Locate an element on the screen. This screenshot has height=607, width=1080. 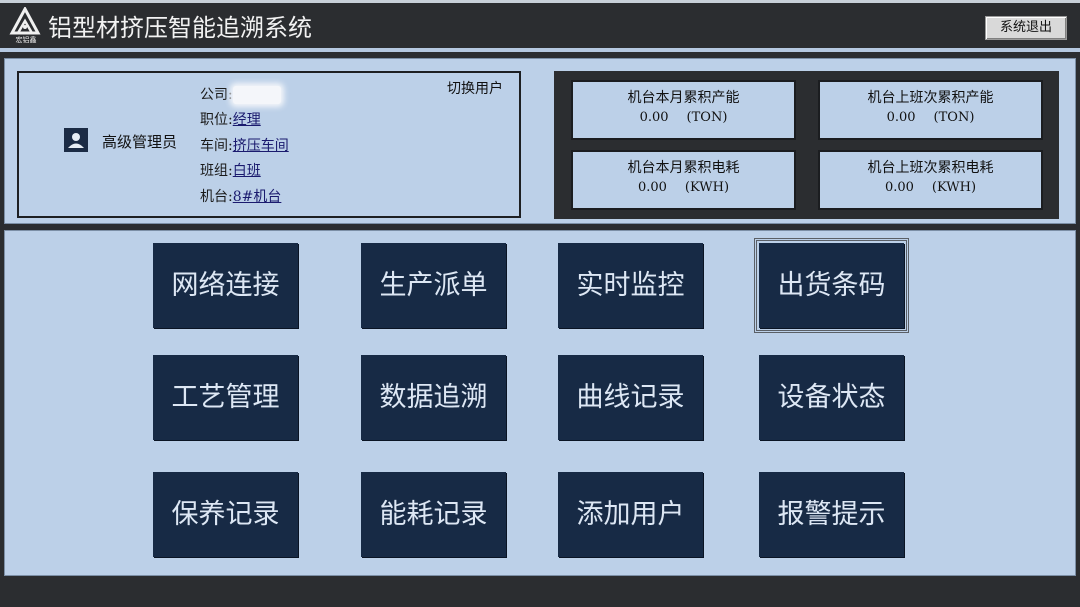
machine-label: 机台: is located at coordinates (216, 197).